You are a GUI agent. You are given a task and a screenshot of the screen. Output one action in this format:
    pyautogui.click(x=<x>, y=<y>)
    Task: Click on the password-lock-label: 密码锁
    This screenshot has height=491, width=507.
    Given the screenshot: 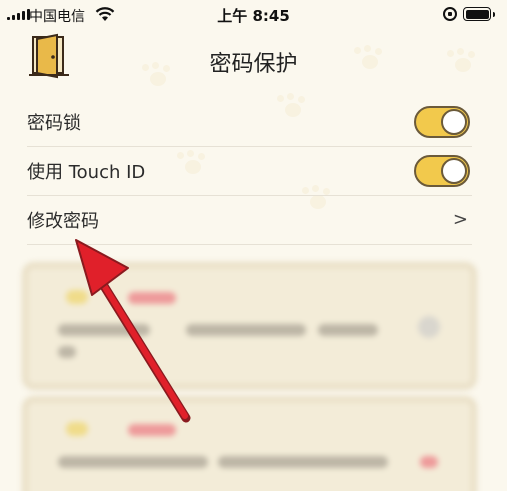 What is the action you would take?
    pyautogui.click(x=54, y=123)
    